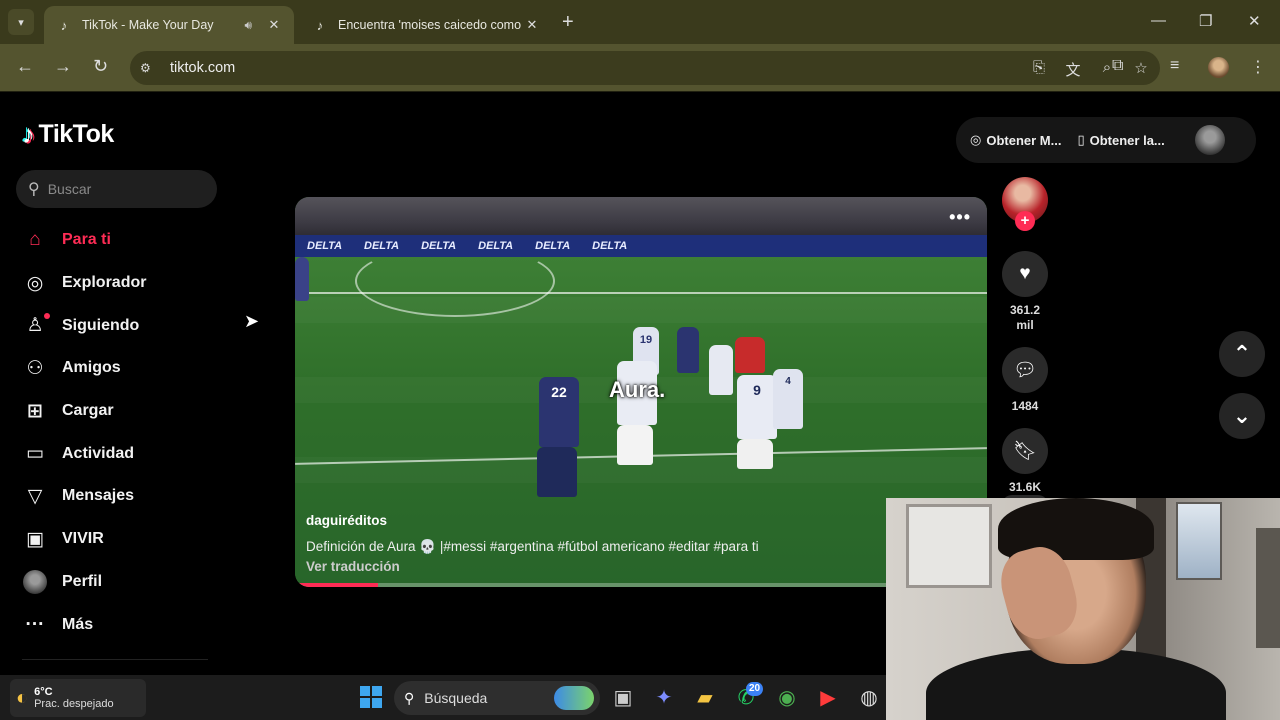  I want to click on sidebar-item-mensajes: ▽ Mensajes, so click(84, 496).